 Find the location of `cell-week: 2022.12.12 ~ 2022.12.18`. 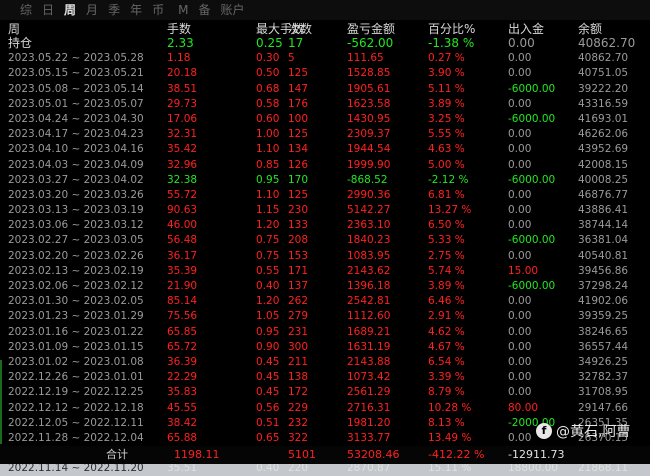

cell-week: 2022.12.12 ~ 2022.12.18 is located at coordinates (76, 407).